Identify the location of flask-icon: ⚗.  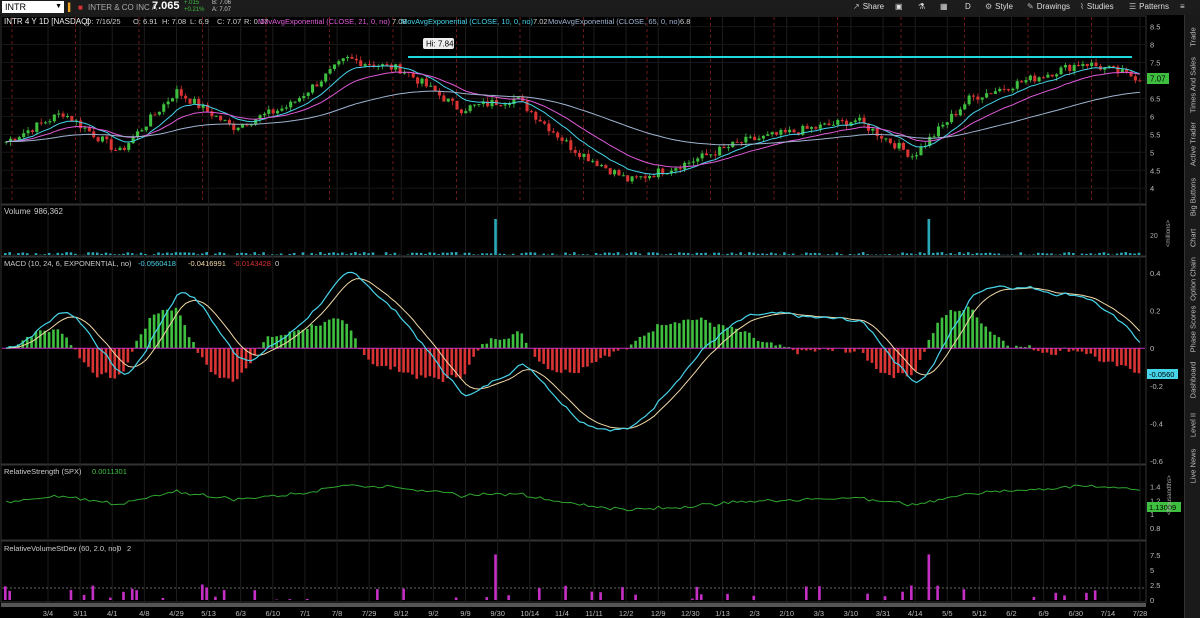
(921, 6).